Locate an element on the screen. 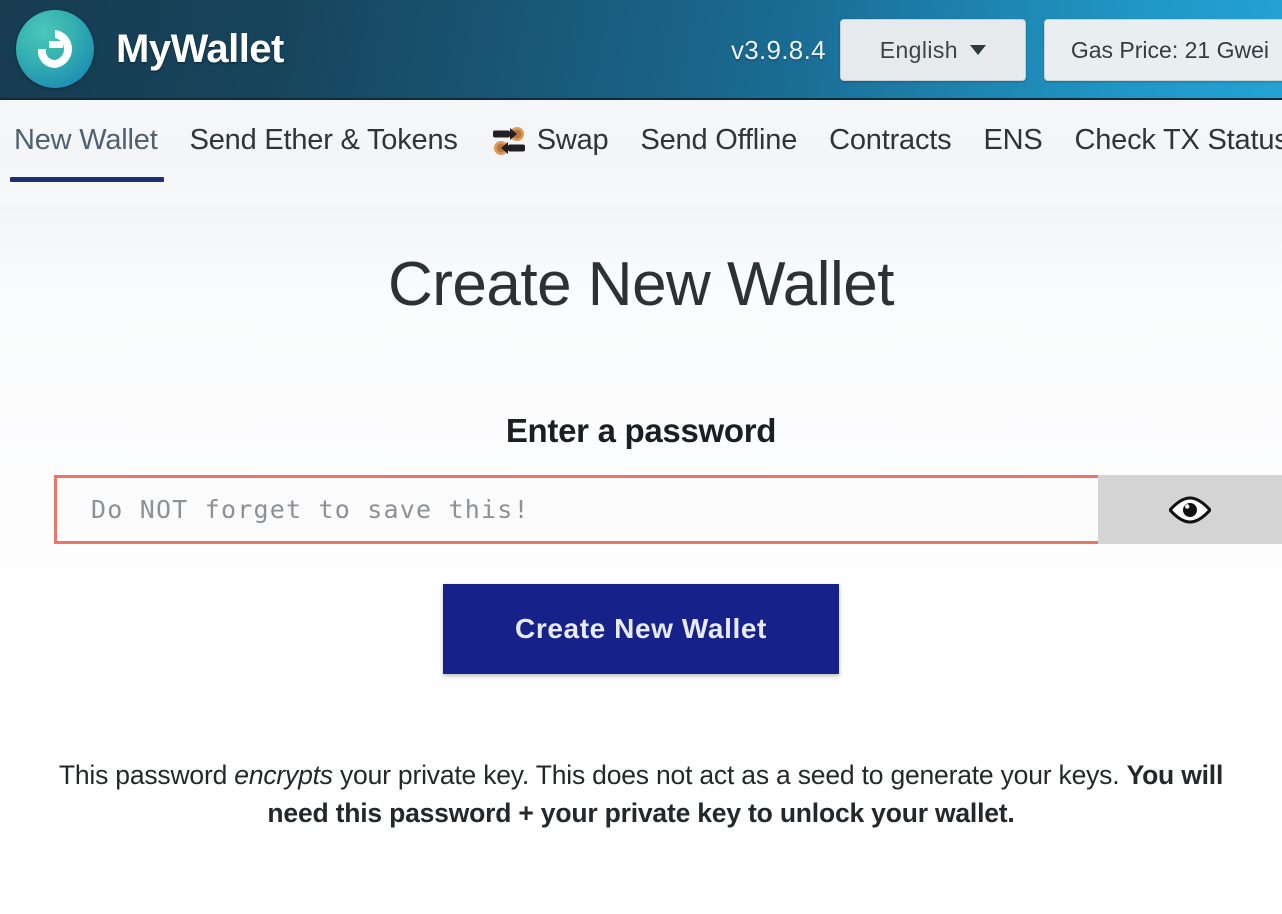 Image resolution: width=1282 pixels, height=914 pixels. nav-label: Send Offline is located at coordinates (719, 140).